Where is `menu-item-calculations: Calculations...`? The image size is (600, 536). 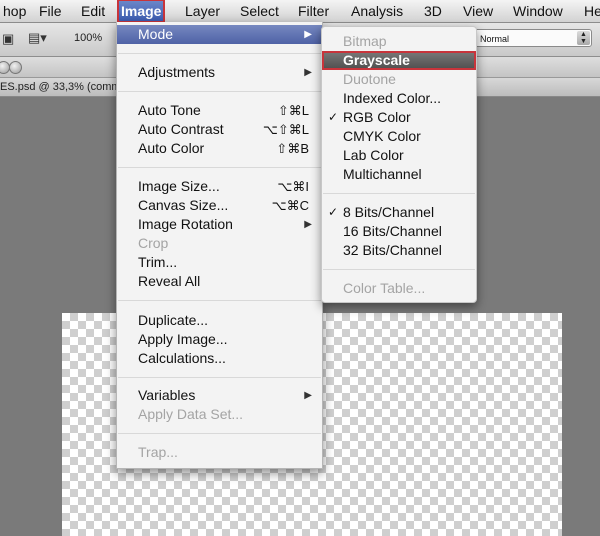 menu-item-calculations: Calculations... is located at coordinates (219, 358).